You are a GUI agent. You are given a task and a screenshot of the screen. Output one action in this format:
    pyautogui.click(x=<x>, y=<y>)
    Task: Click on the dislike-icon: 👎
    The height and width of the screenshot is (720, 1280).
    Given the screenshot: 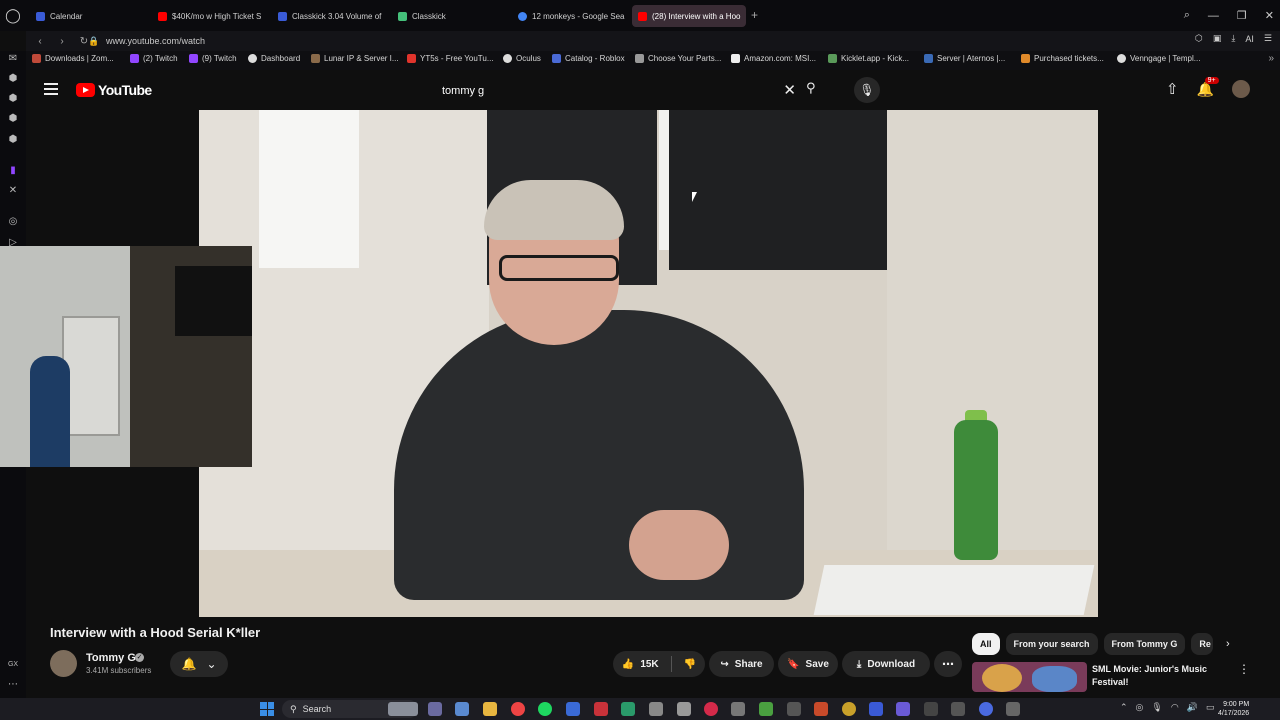 What is the action you would take?
    pyautogui.click(x=690, y=664)
    